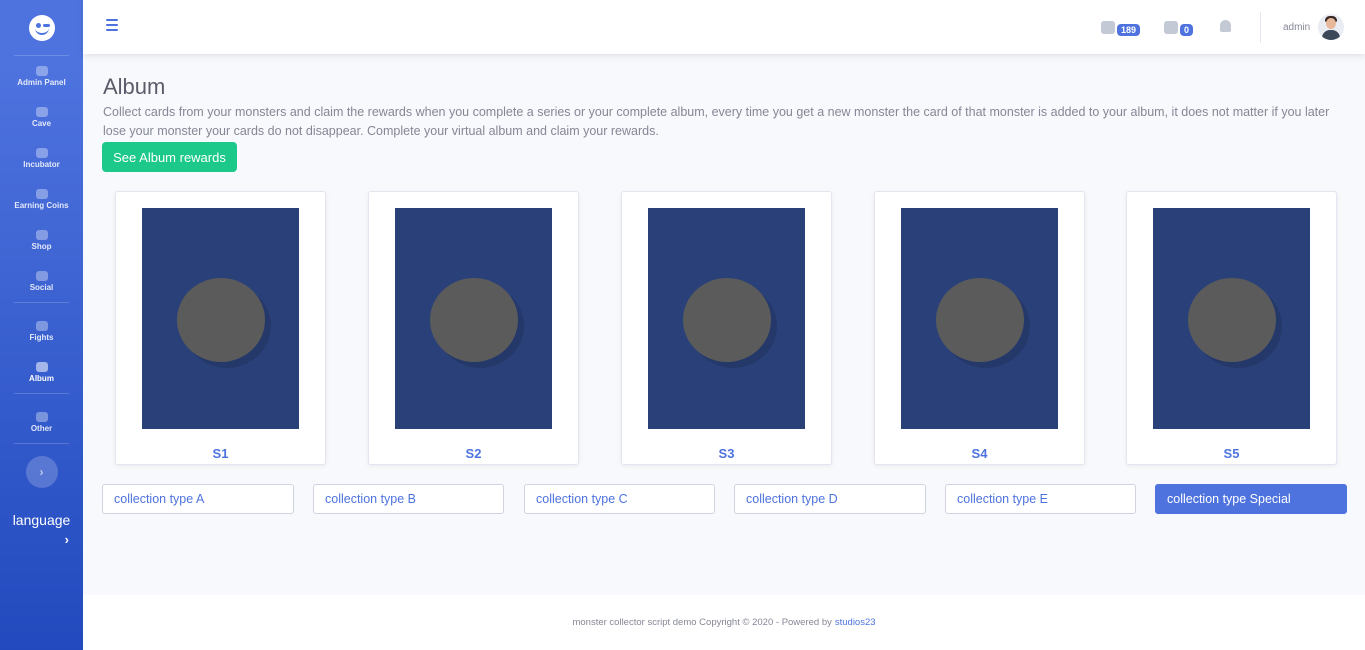  I want to click on smiley-logo-icon, so click(41, 27).